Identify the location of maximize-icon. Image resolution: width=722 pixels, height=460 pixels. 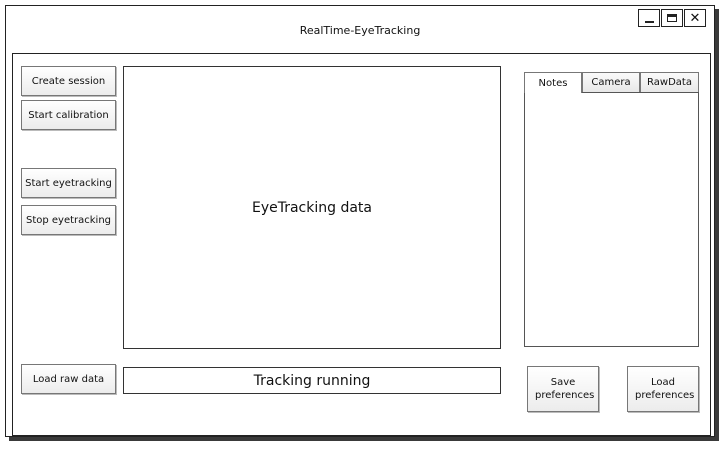
(672, 18).